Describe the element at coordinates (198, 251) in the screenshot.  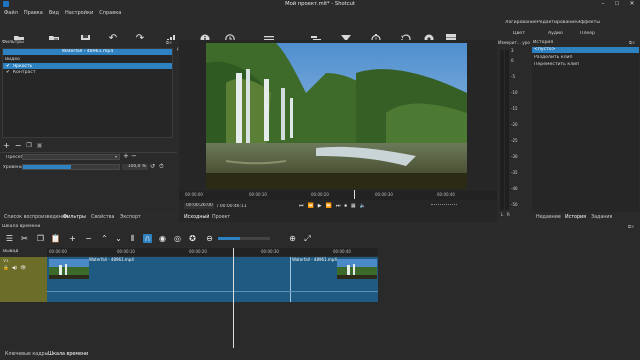
I see `ruler-label: 00:00:20` at that location.